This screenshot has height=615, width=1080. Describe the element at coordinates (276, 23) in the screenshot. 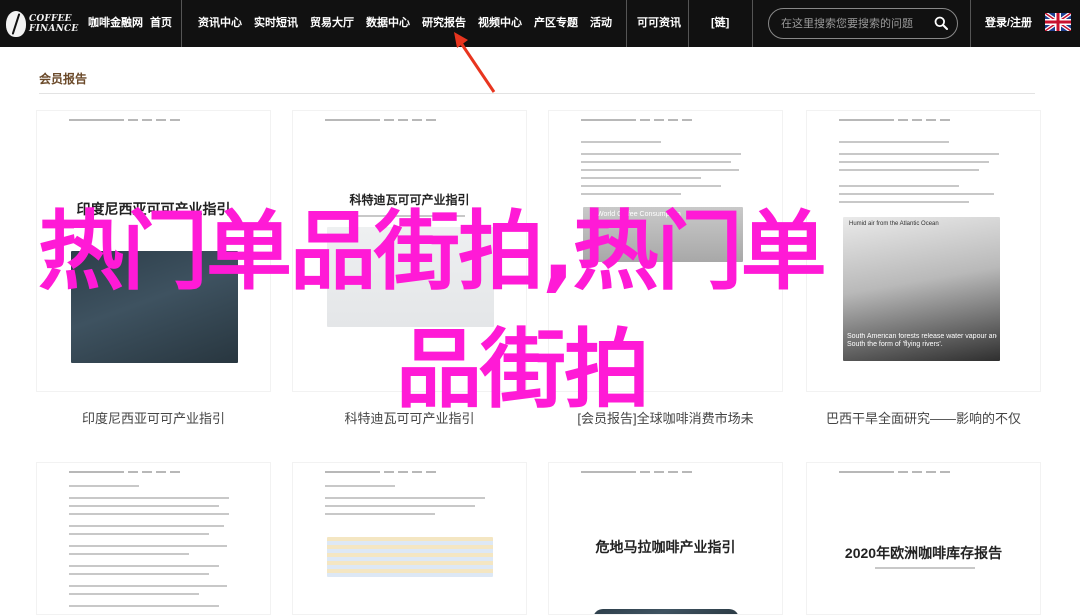

I see `nav-live-briefs: 实时短讯` at that location.